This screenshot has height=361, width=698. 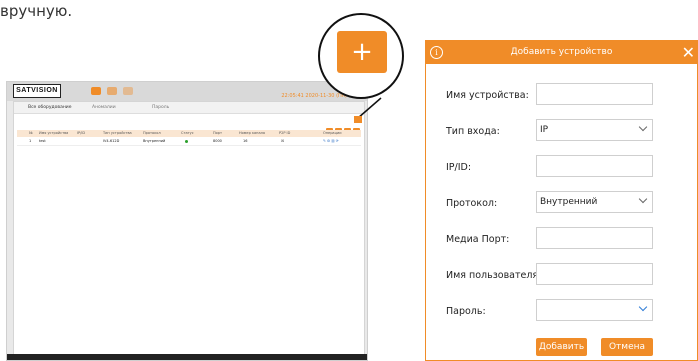 I want to click on password-input, so click(x=594, y=310).